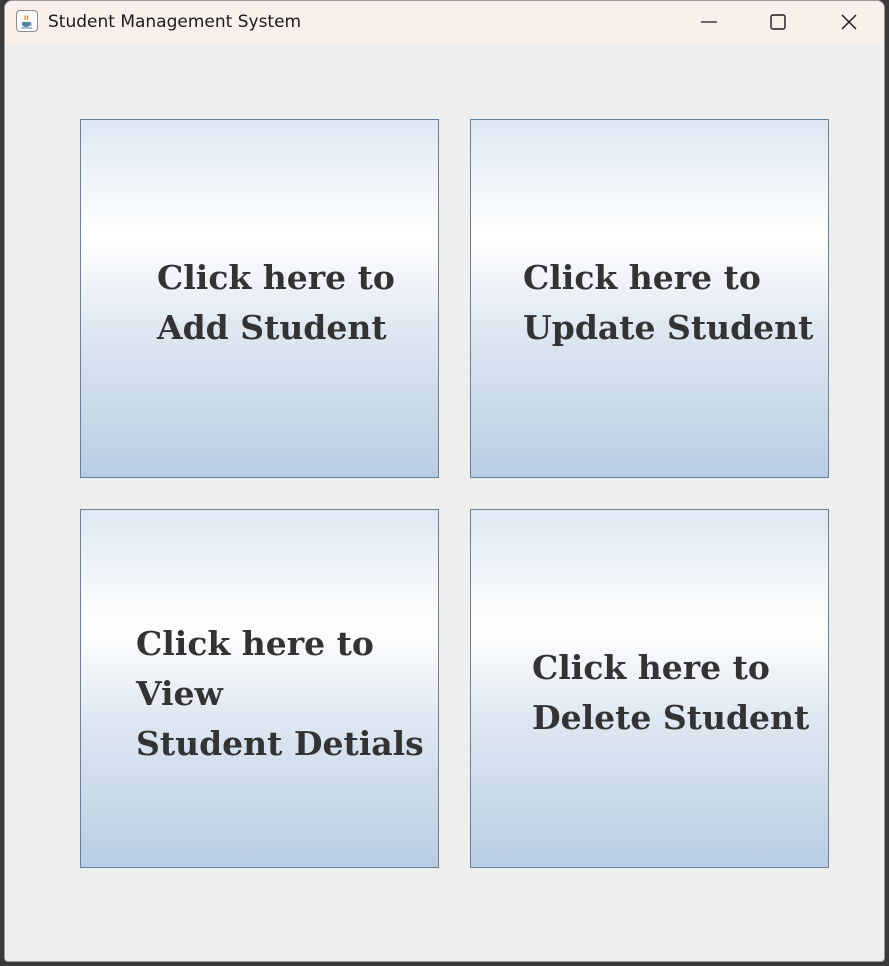 The height and width of the screenshot is (966, 889). I want to click on delete-student-label: Click here to Delete Student, so click(671, 692).